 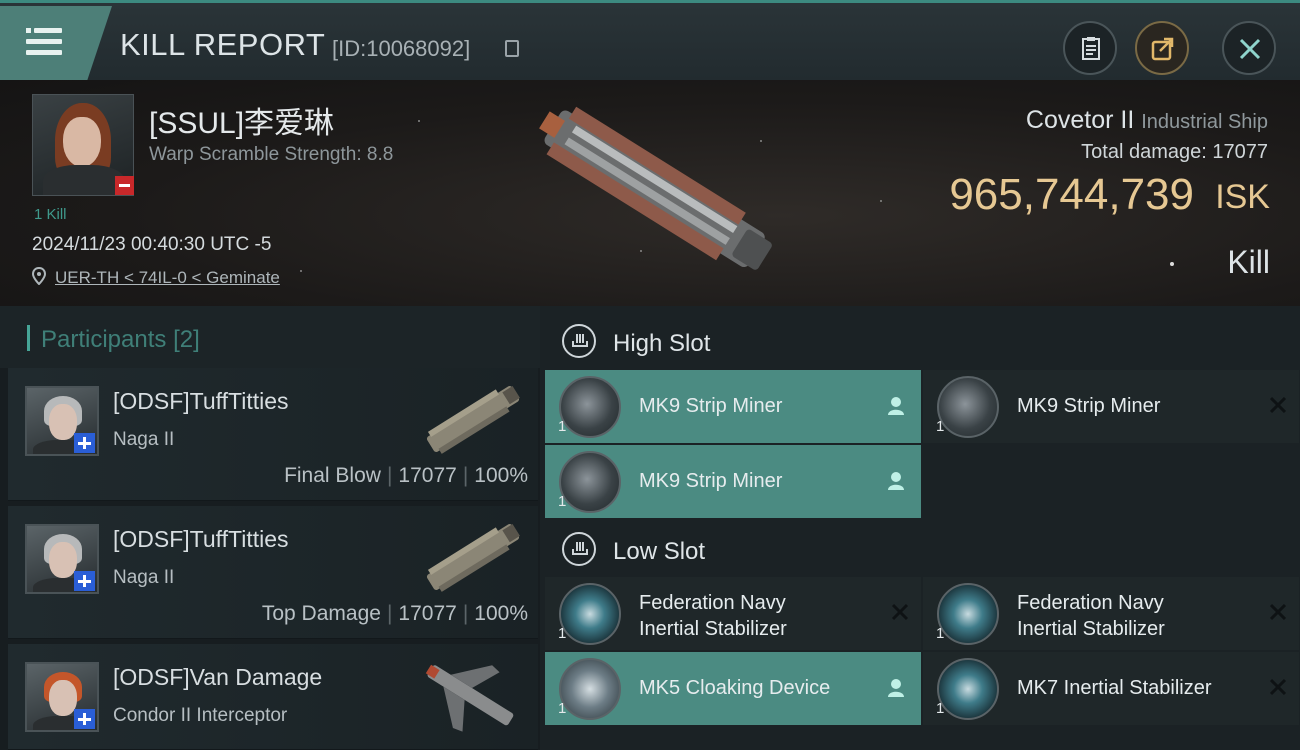 I want to click on share-icon, so click(x=1162, y=49).